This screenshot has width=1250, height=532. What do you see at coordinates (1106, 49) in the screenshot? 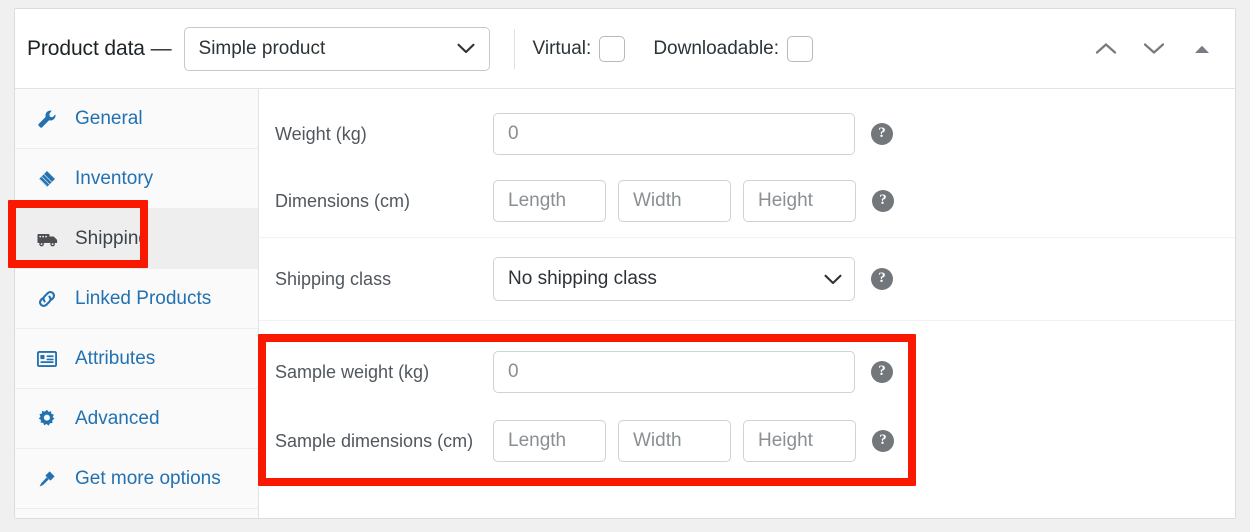
I see `move-up-button` at bounding box center [1106, 49].